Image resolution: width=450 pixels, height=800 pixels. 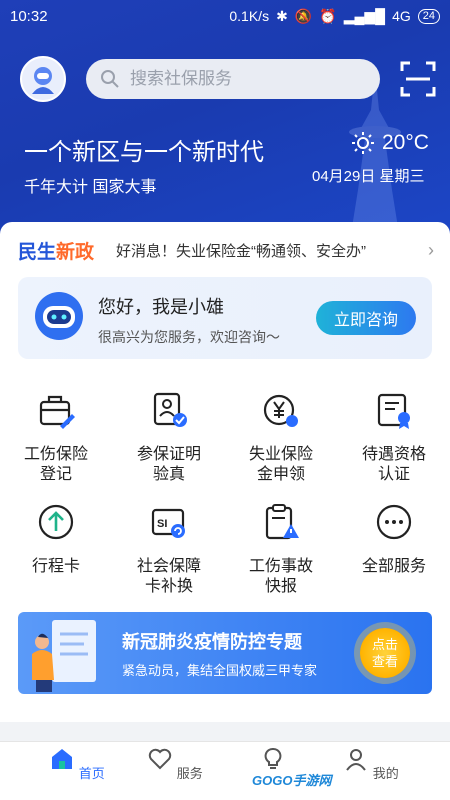 What do you see at coordinates (225, 318) in the screenshot?
I see `assistant-card: 您好，我是小雄 很高兴为您服务，欢迎咨询～ 立即咨询` at bounding box center [225, 318].